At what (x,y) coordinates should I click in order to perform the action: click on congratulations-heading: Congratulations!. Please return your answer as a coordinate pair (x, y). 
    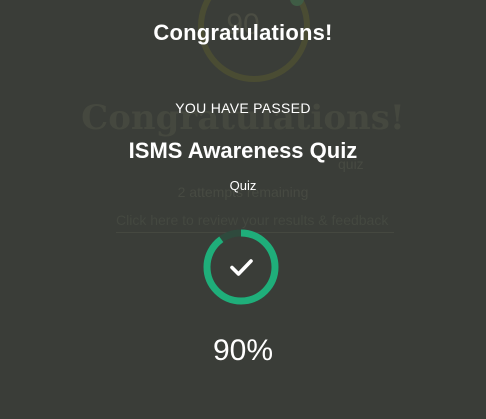
    Looking at the image, I should click on (243, 32).